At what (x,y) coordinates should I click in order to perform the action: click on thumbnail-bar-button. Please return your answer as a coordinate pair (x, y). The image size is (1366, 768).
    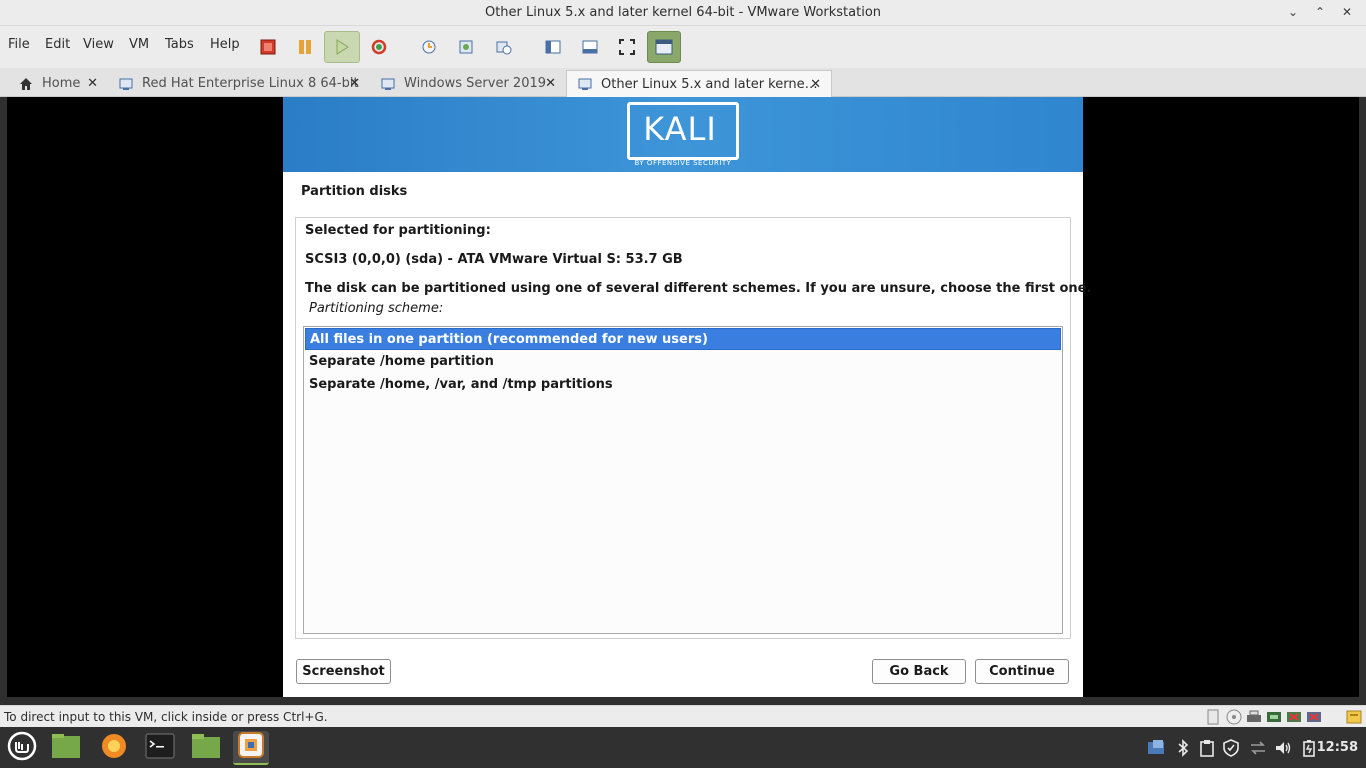
    Looking at the image, I should click on (590, 47).